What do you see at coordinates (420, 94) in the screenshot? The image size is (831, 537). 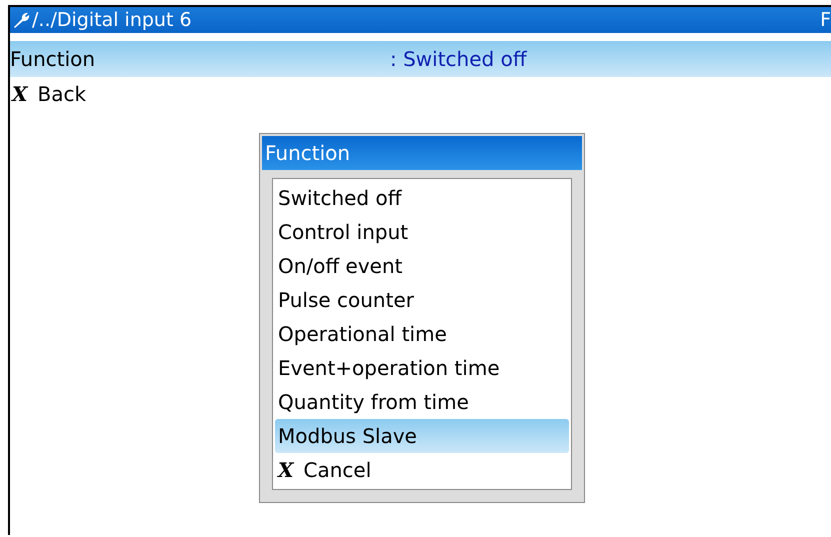 I see `back-item: X Back` at bounding box center [420, 94].